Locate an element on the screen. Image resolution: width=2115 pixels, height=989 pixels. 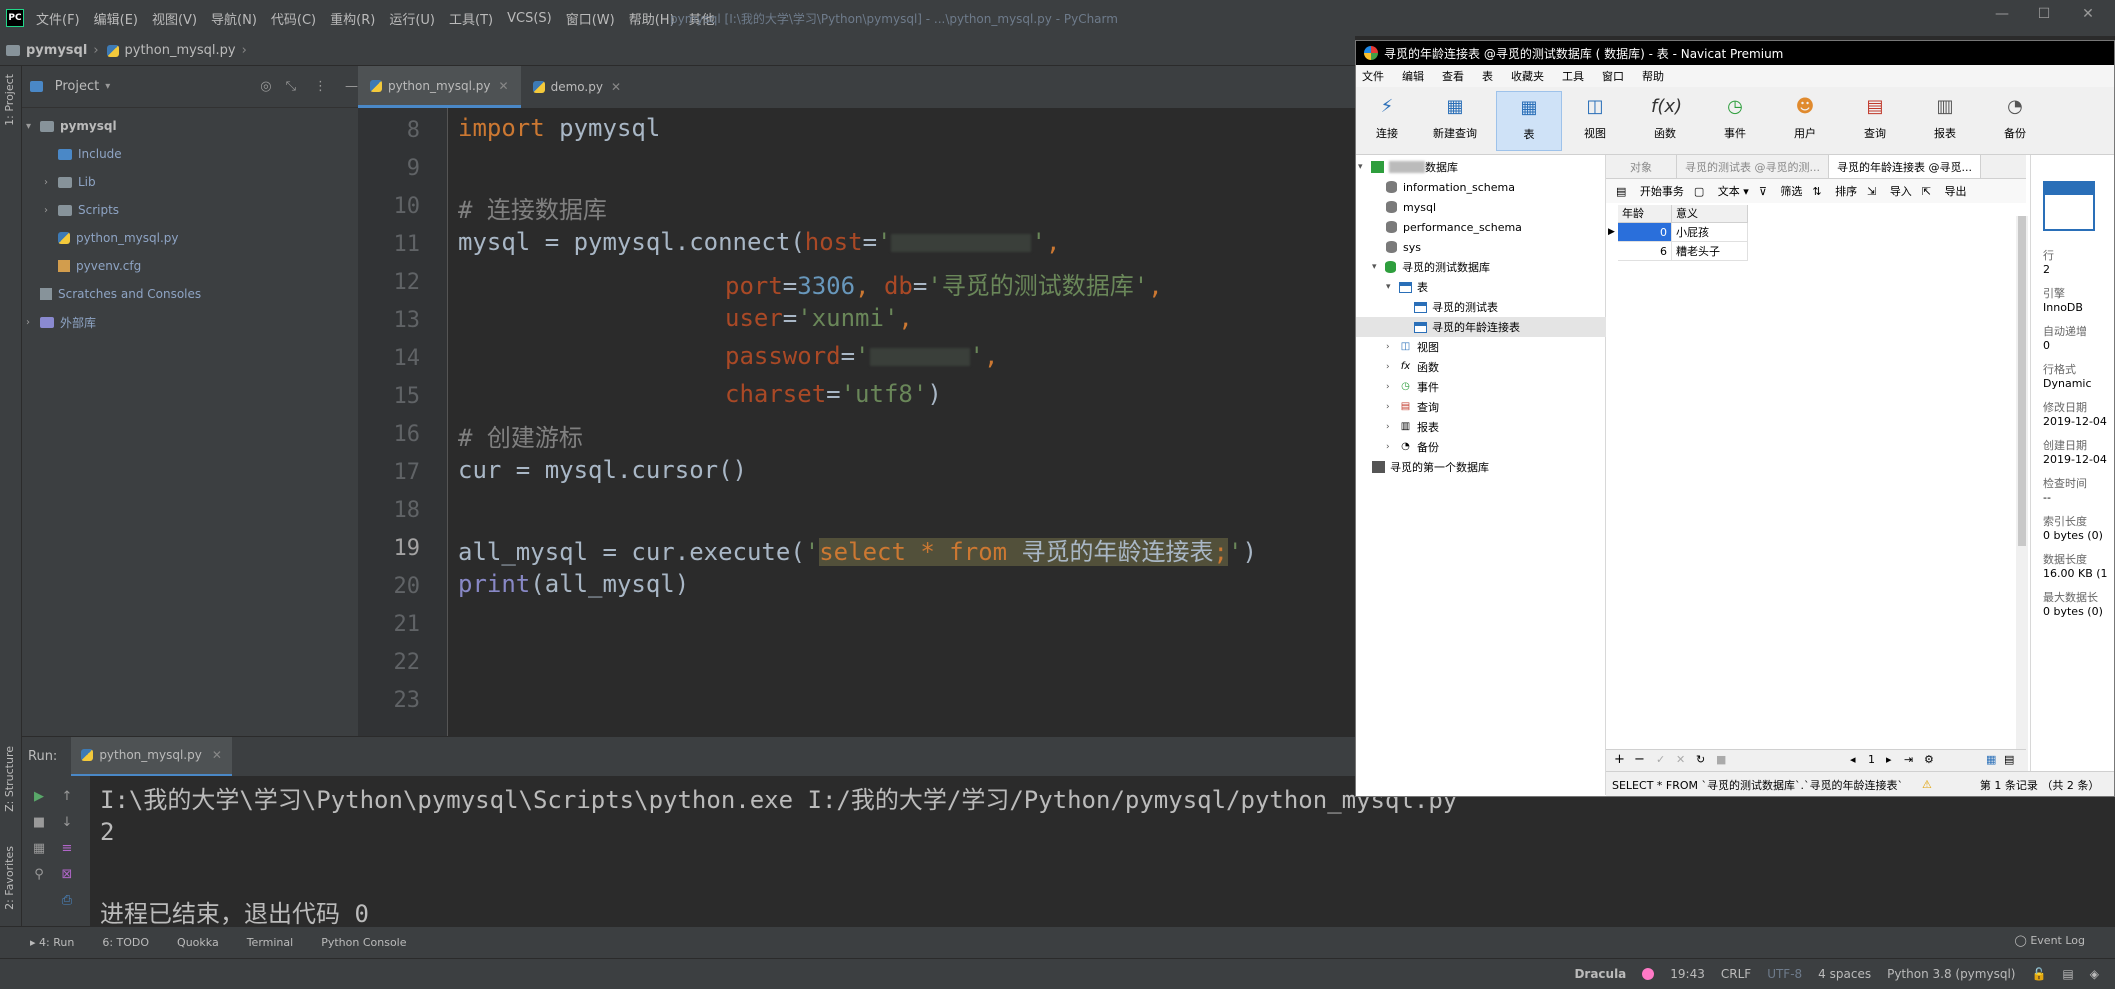
tab-demo: demo.py ✕ is located at coordinates (577, 87).